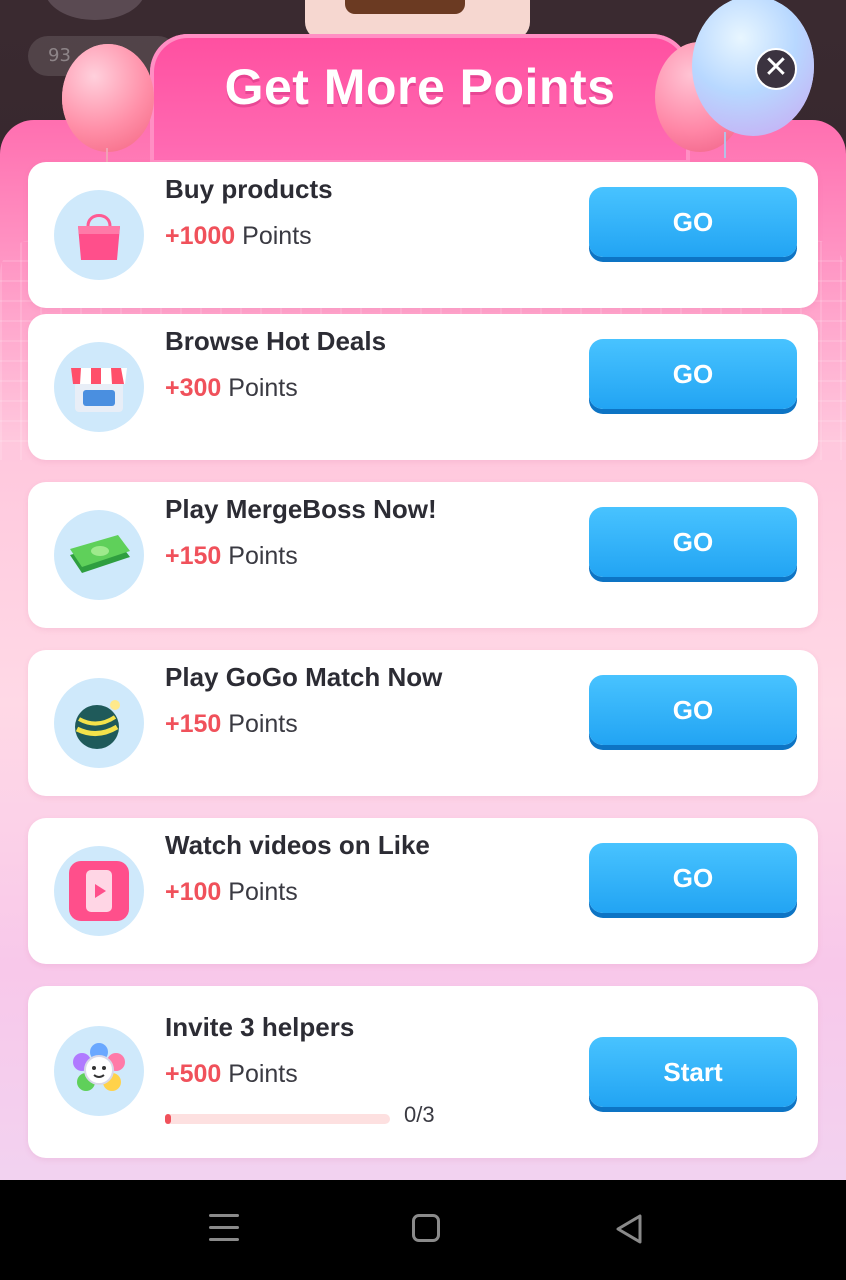  I want to click on system-navigation-bar, so click(423, 1230).